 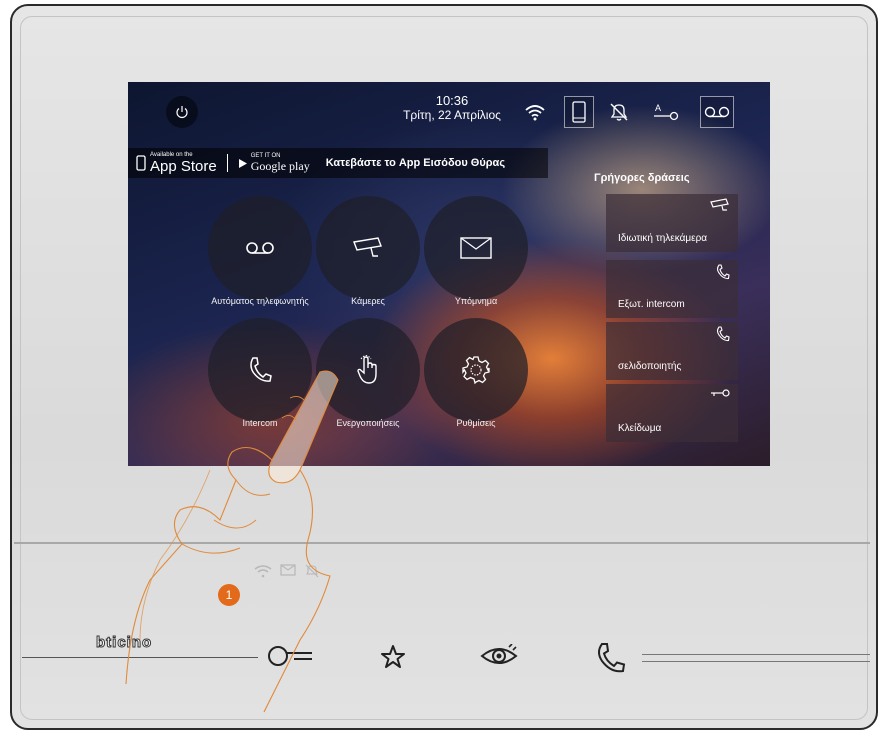 I want to click on tile-activations, so click(x=368, y=370).